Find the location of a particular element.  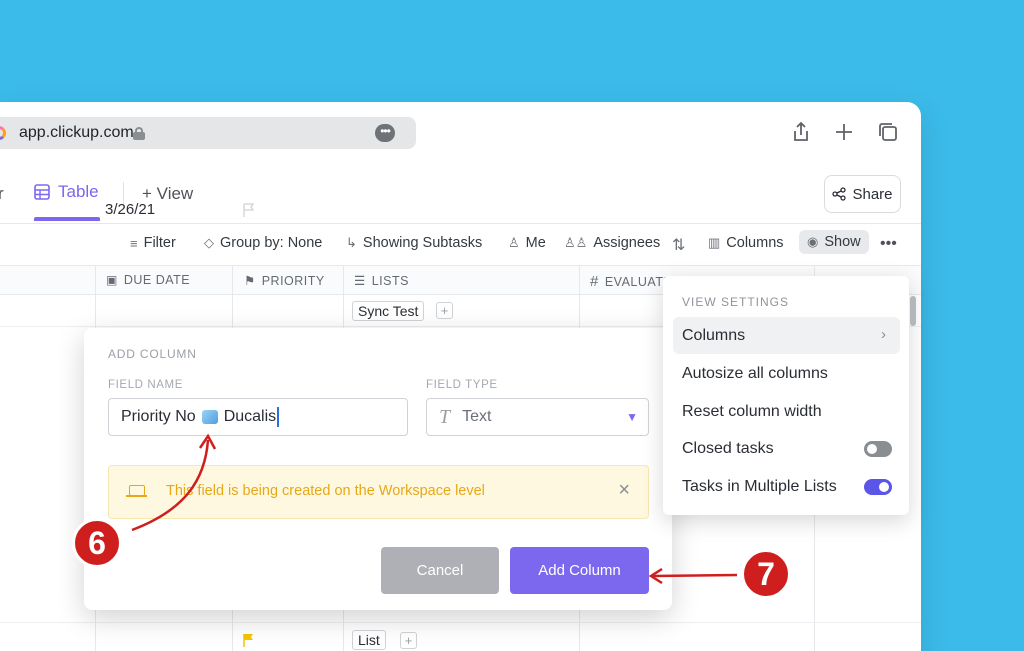

subtasks-icon: ↳ is located at coordinates (351, 242).